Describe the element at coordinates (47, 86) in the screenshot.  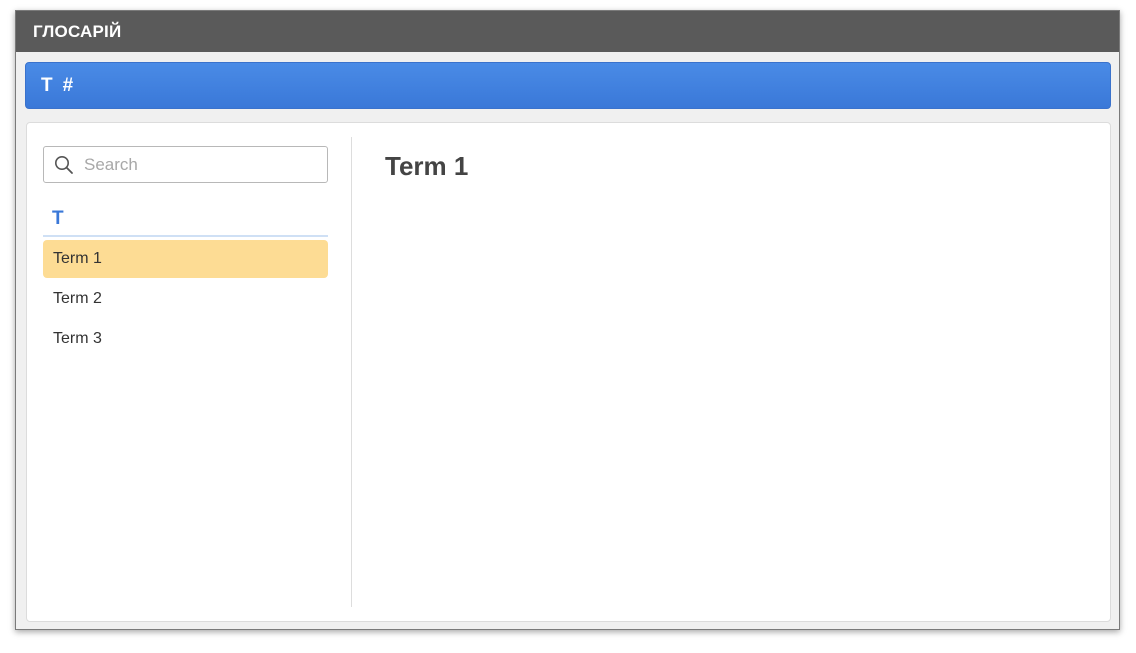
I see `letter-nav-t: T` at that location.